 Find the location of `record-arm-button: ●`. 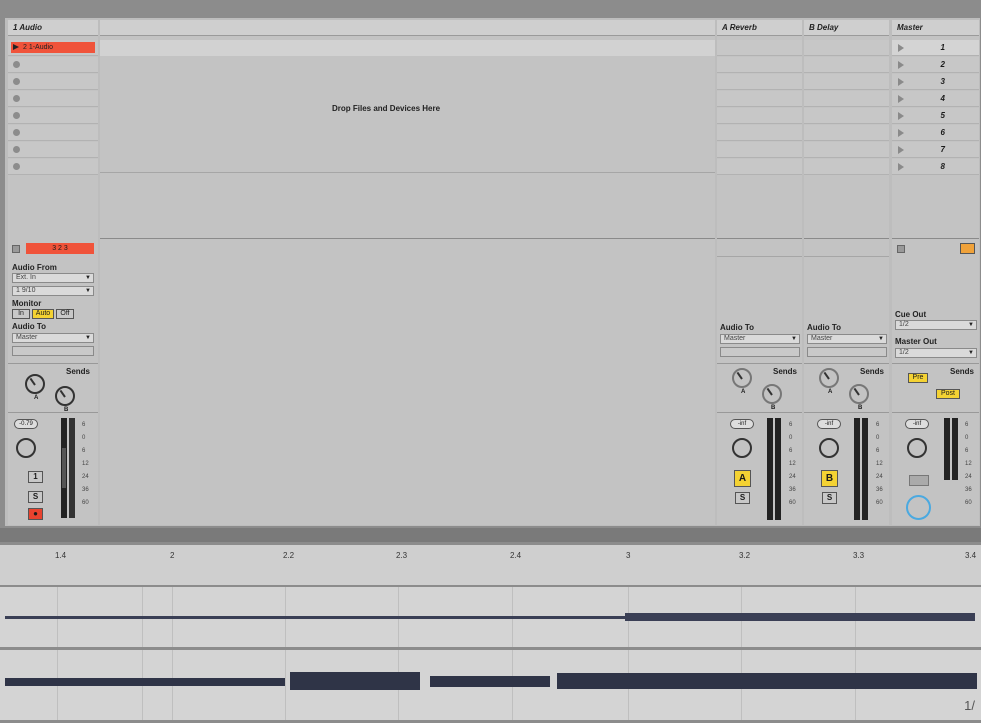

record-arm-button: ● is located at coordinates (35, 514).